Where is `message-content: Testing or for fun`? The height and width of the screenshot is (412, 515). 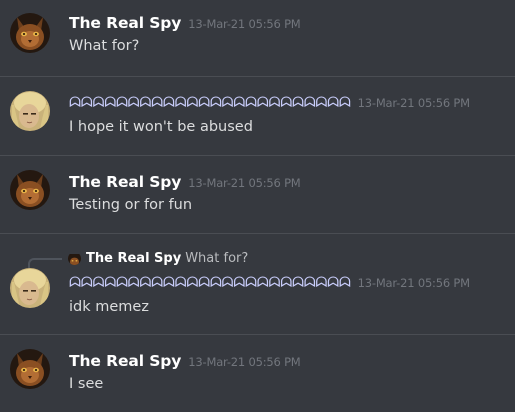 message-content: Testing or for fun is located at coordinates (131, 205).